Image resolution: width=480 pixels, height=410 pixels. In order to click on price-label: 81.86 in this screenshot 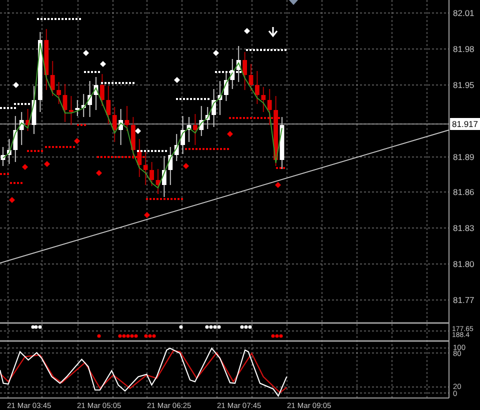, I will do `click(463, 192)`.